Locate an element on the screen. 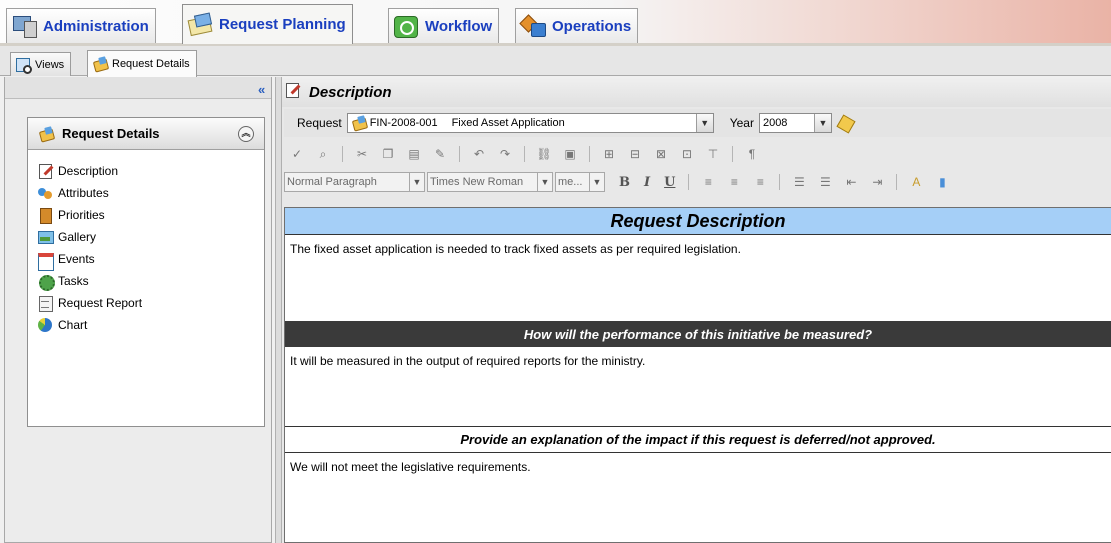 The width and height of the screenshot is (1111, 543). nav-item-label: Chart is located at coordinates (73, 325).